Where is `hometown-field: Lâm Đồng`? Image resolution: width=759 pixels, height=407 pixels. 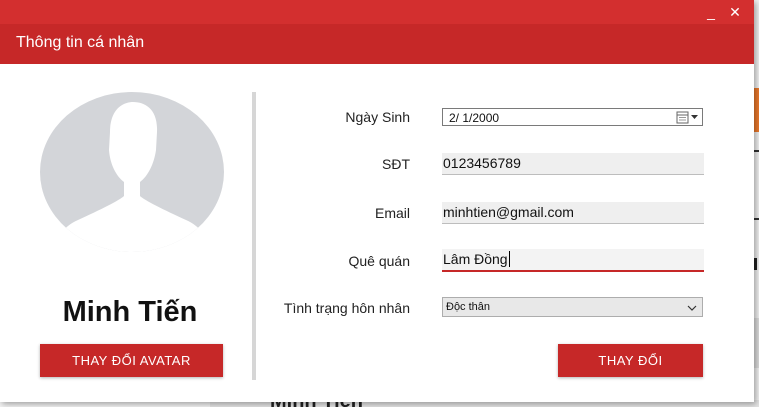
hometown-field: Lâm Đồng is located at coordinates (573, 260).